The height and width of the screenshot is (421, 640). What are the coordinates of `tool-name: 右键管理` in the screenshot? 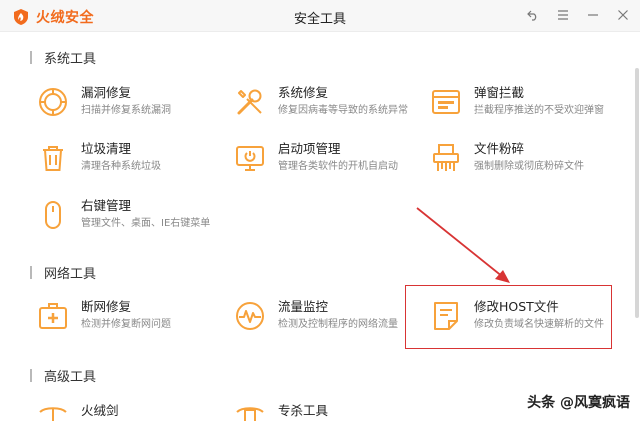 It's located at (106, 205).